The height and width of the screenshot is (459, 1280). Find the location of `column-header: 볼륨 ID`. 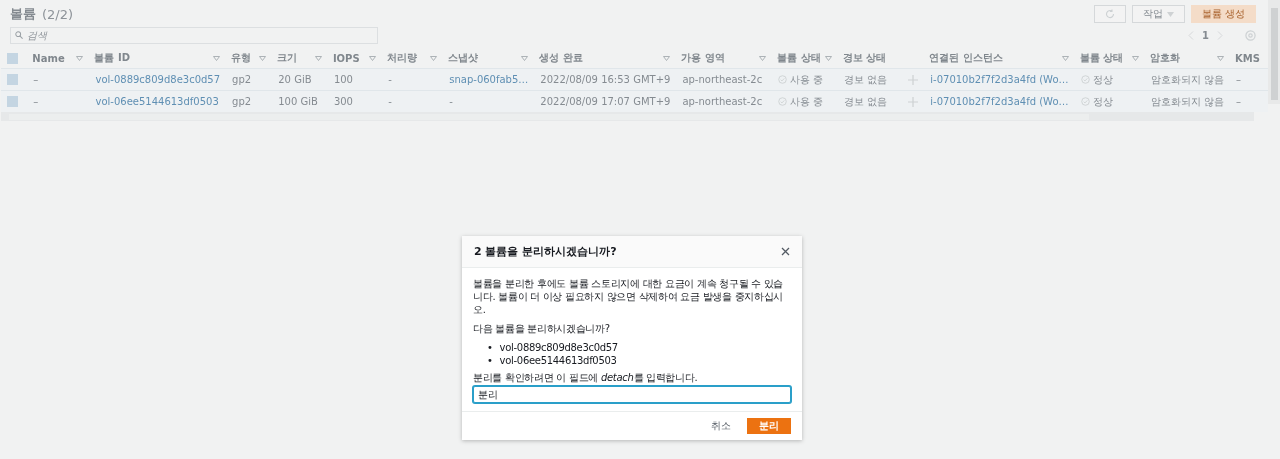

column-header: 볼륨 ID is located at coordinates (112, 58).